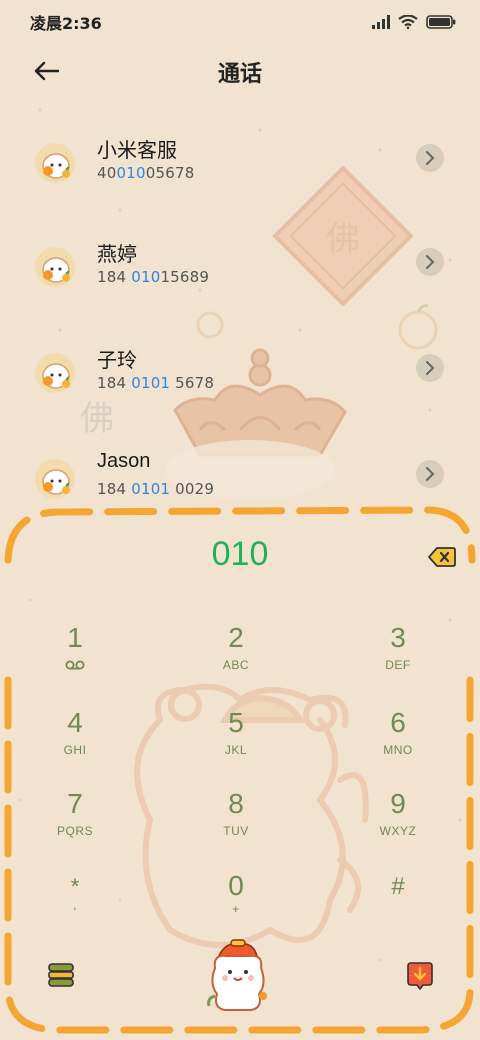 The height and width of the screenshot is (1040, 480). Describe the element at coordinates (75, 665) in the screenshot. I see `voicemail-icon` at that location.